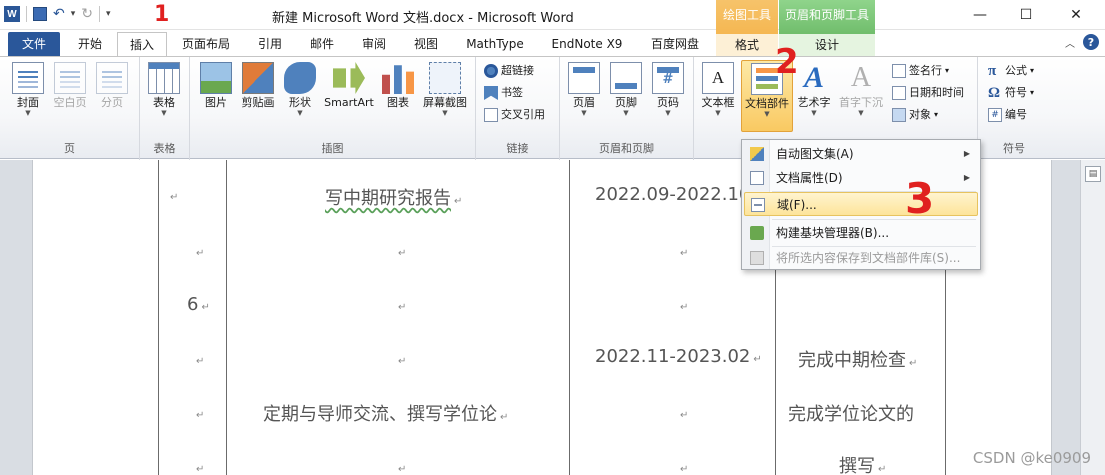 The image size is (1105, 475). I want to click on table-label: 表格, so click(164, 102).